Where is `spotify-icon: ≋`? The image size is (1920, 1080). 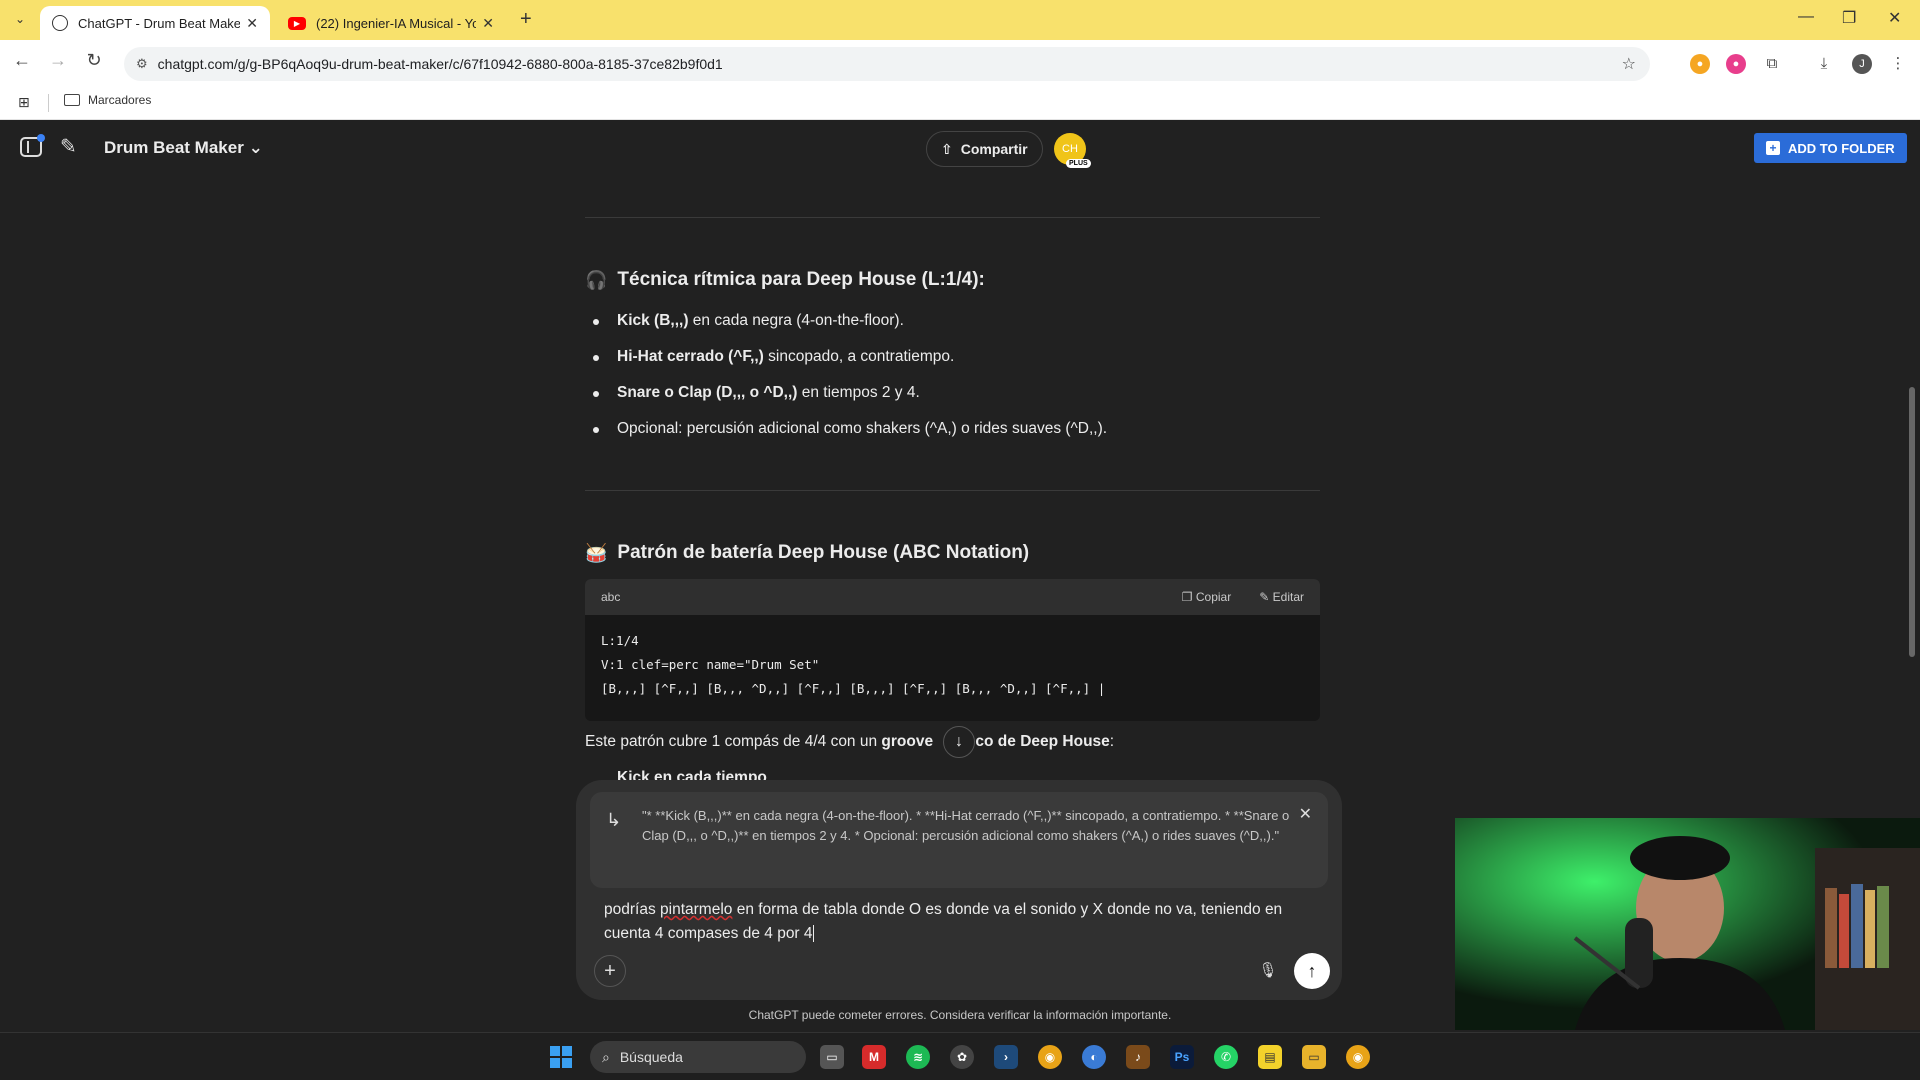
spotify-icon: ≋ is located at coordinates (918, 1057).